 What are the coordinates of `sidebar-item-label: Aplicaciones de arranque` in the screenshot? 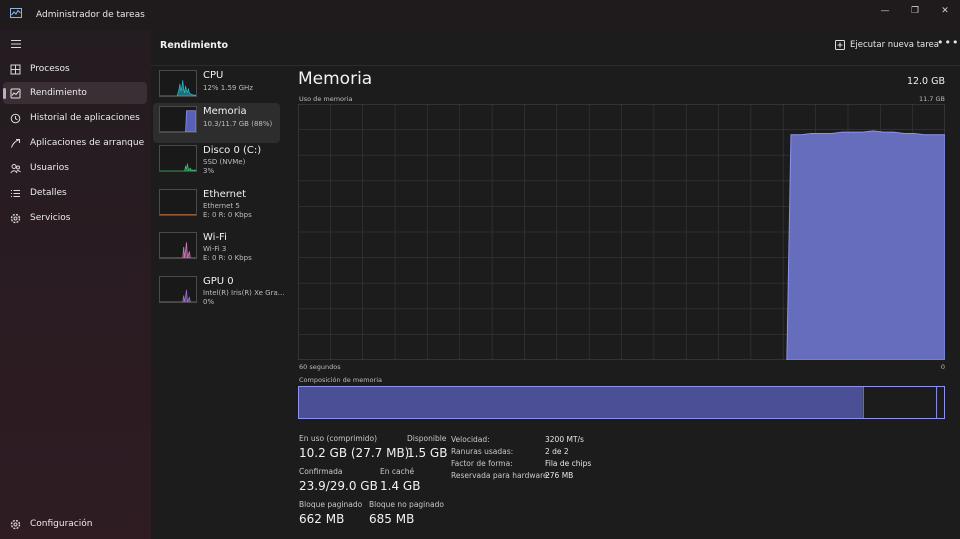 It's located at (87, 143).